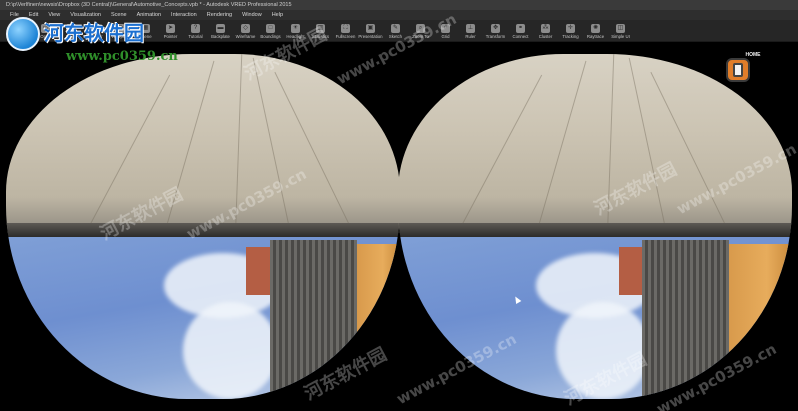 This screenshot has width=798, height=411. I want to click on toolbar-button-transform: ✥ Transform, so click(495, 30).